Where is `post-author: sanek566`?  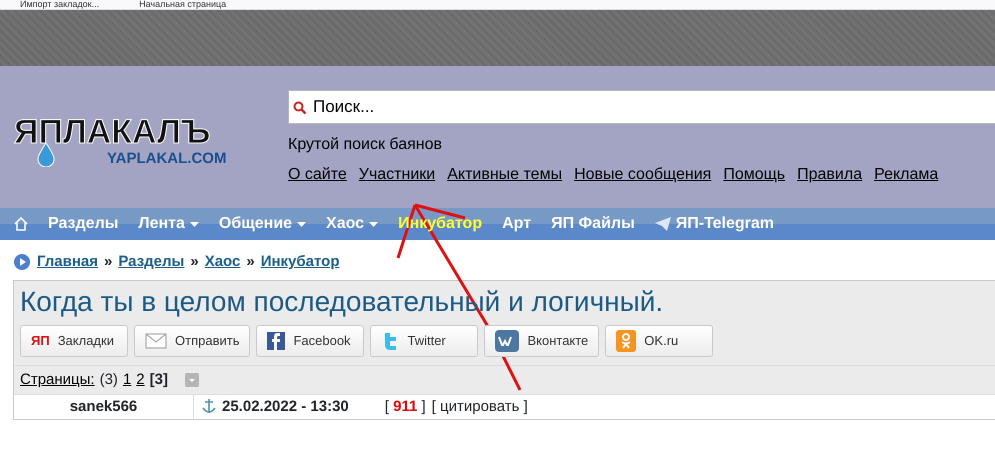
post-author: sanek566 is located at coordinates (104, 407).